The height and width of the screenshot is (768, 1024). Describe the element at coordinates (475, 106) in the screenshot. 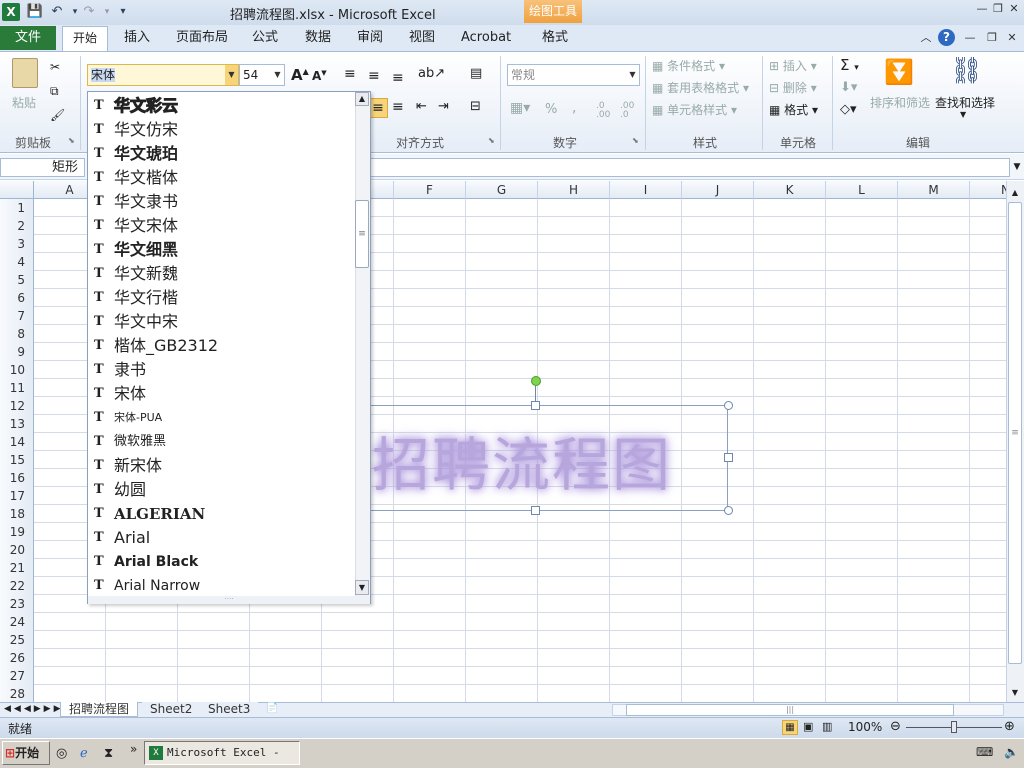

I see `merge-center-icon: ⊟` at that location.